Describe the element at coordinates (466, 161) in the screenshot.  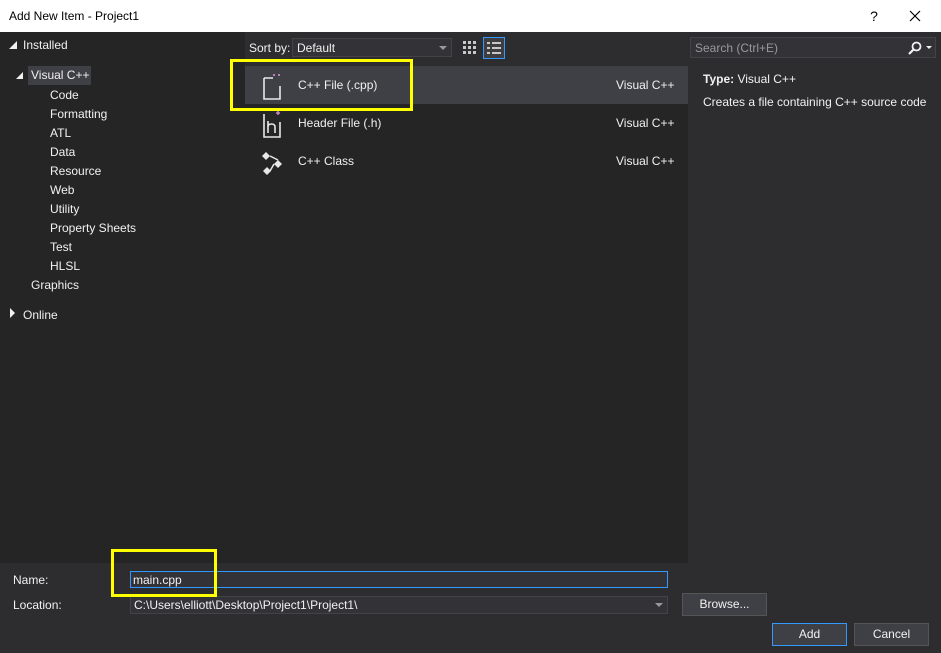
I see `list-item-cpp-class: C++ Class Visual C++` at that location.